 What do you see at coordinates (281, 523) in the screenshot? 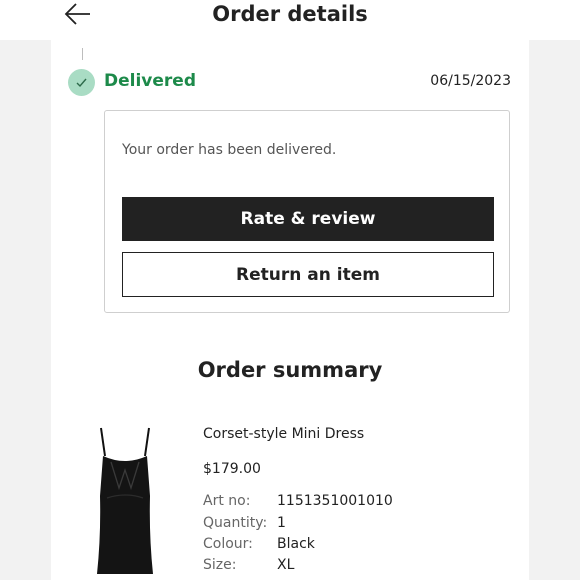
I see `quantity-value: 1` at bounding box center [281, 523].